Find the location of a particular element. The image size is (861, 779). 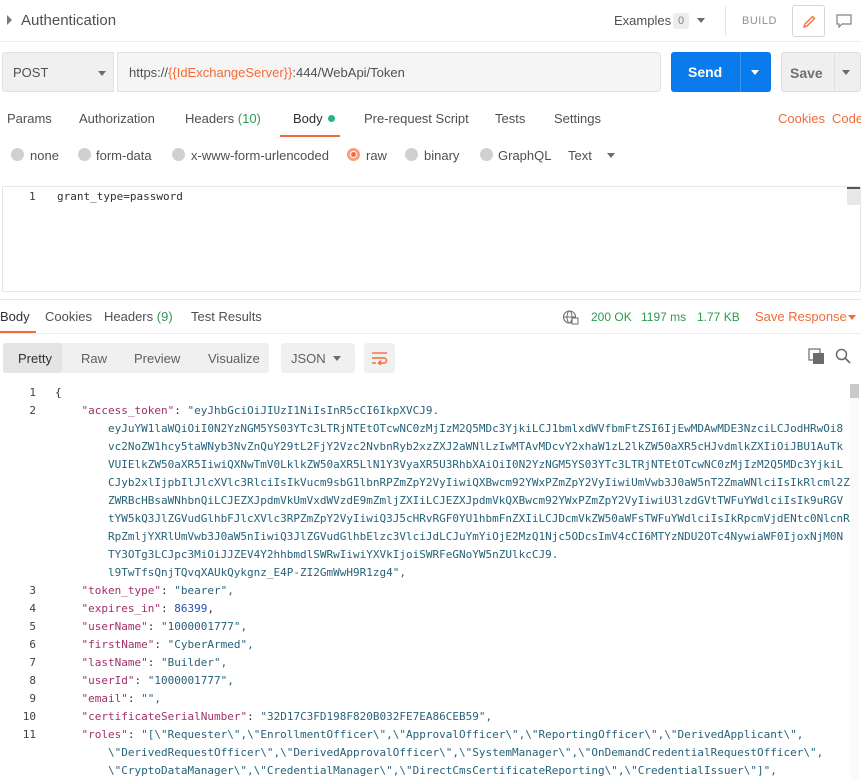

radio-form-data is located at coordinates (84, 154).